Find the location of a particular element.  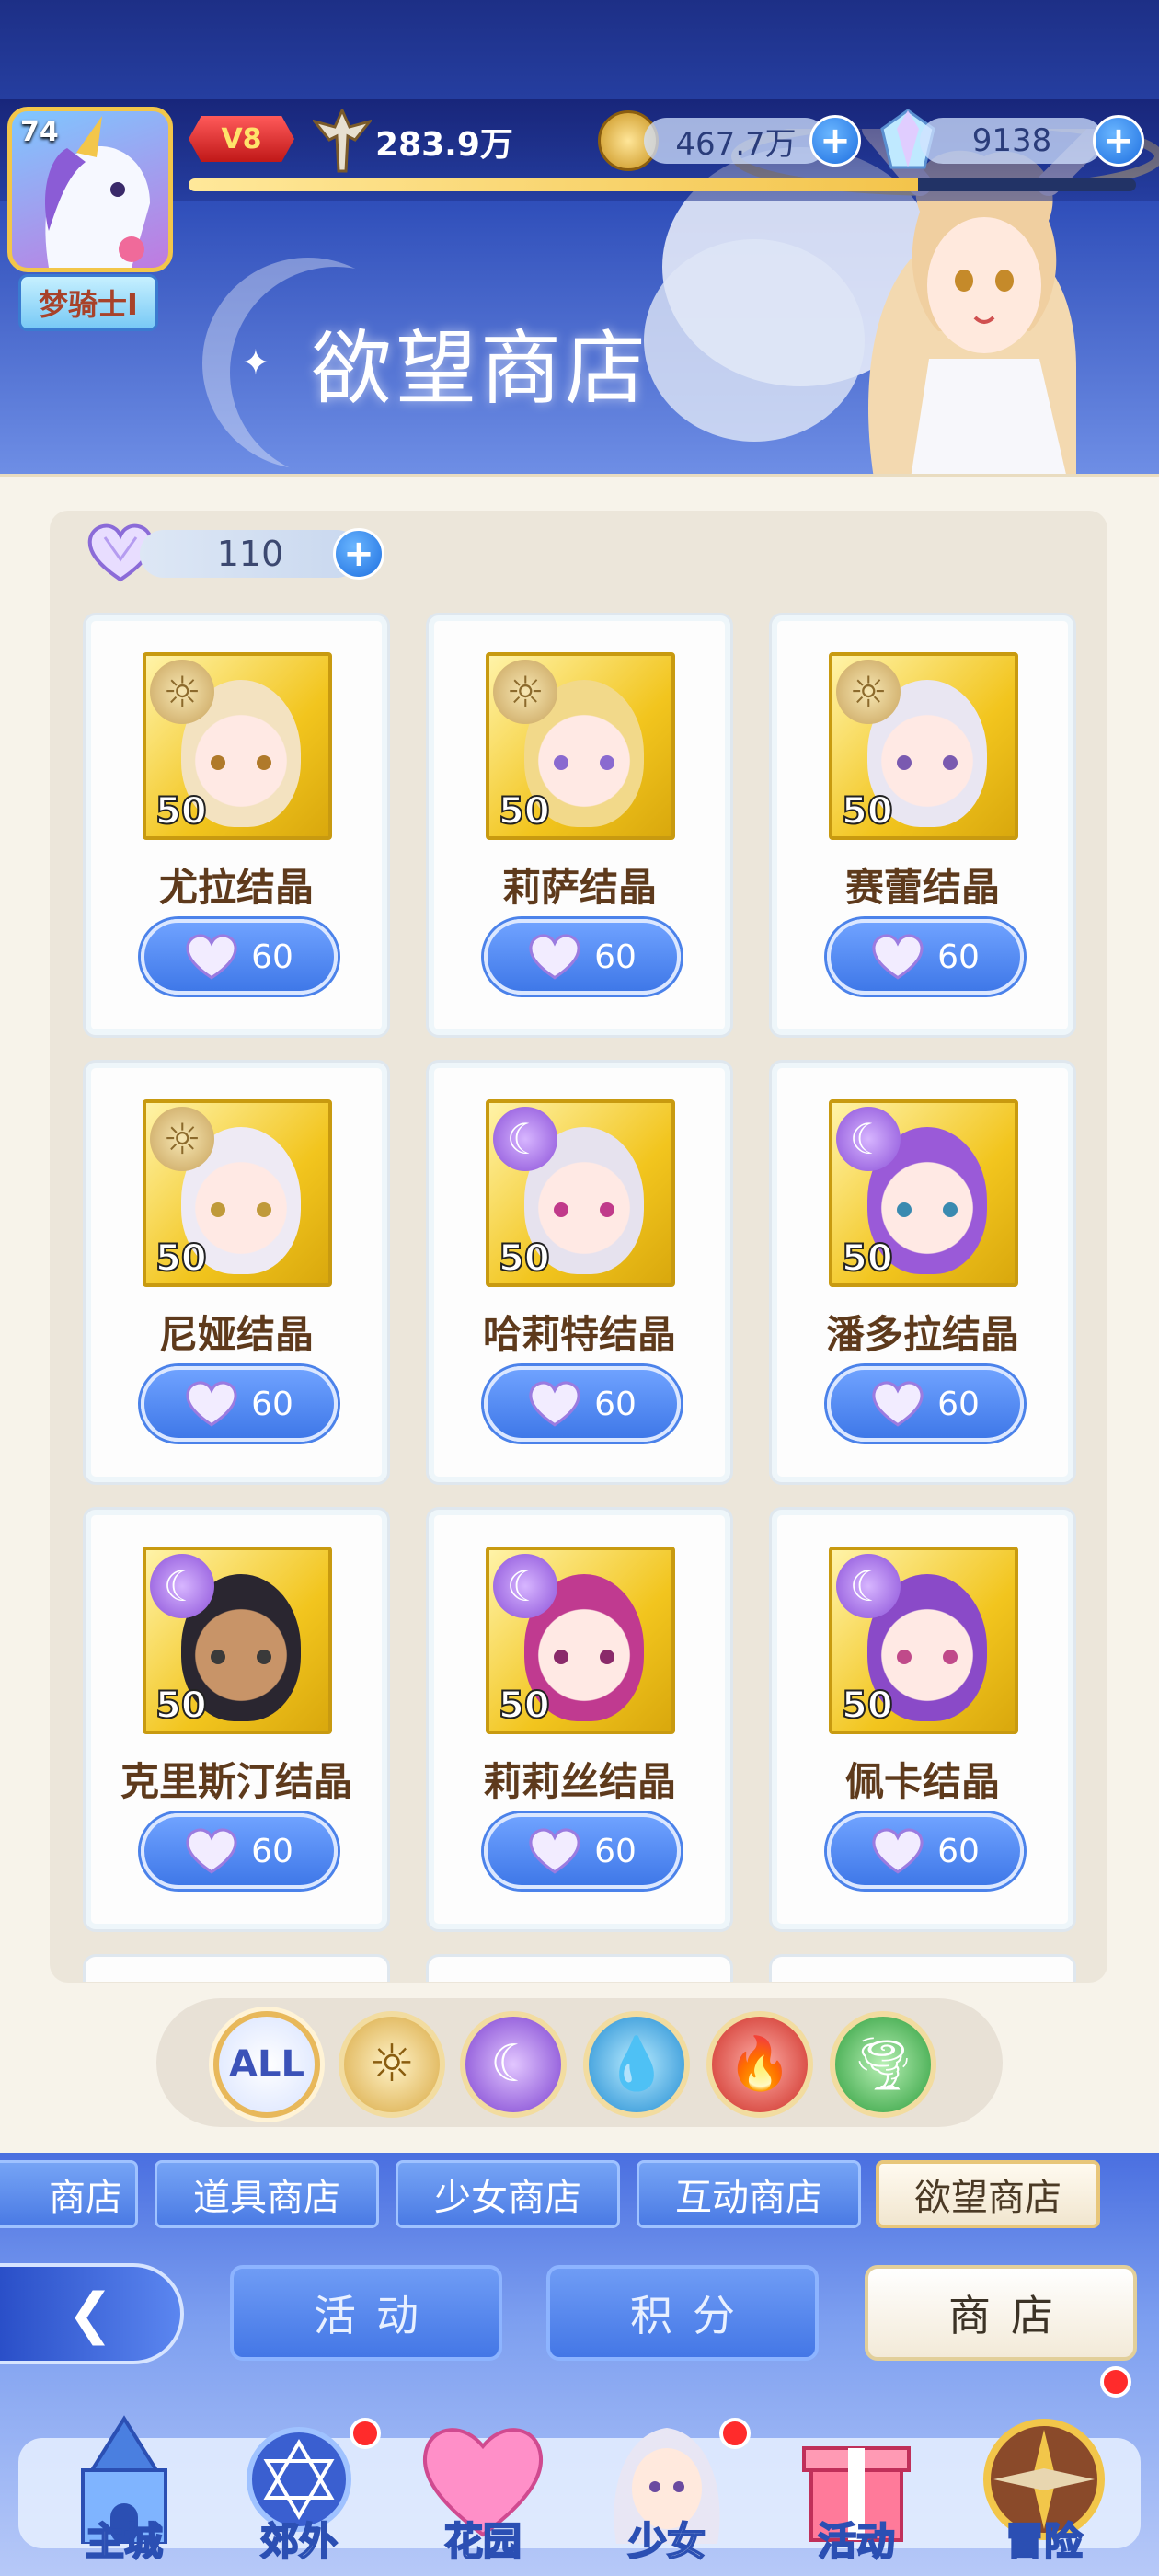

shop-item-card: ☾ 50 哈莉特结晶 60 is located at coordinates (579, 1272).